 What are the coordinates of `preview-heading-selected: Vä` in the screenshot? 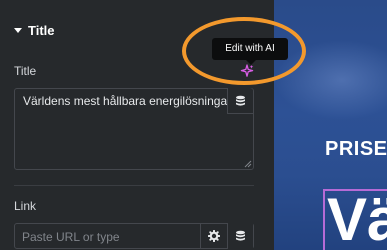 It's located at (355, 219).